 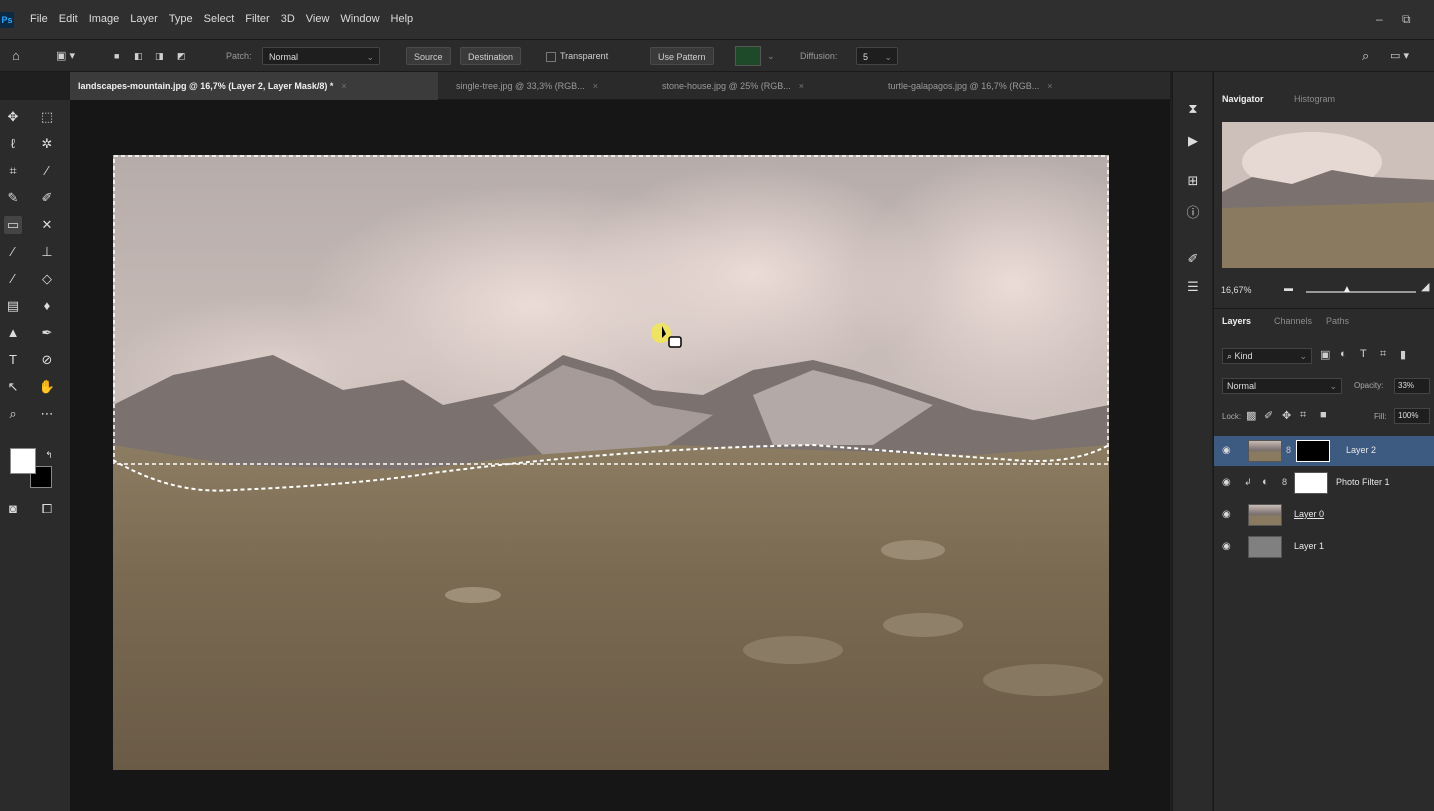 What do you see at coordinates (1323, 415) in the screenshot?
I see `lock-all-icon: ■` at bounding box center [1323, 415].